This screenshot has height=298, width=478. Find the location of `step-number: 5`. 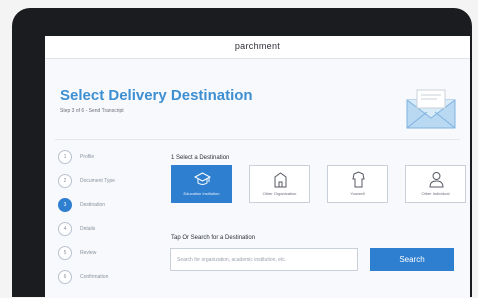

step-number: 5 is located at coordinates (65, 253).